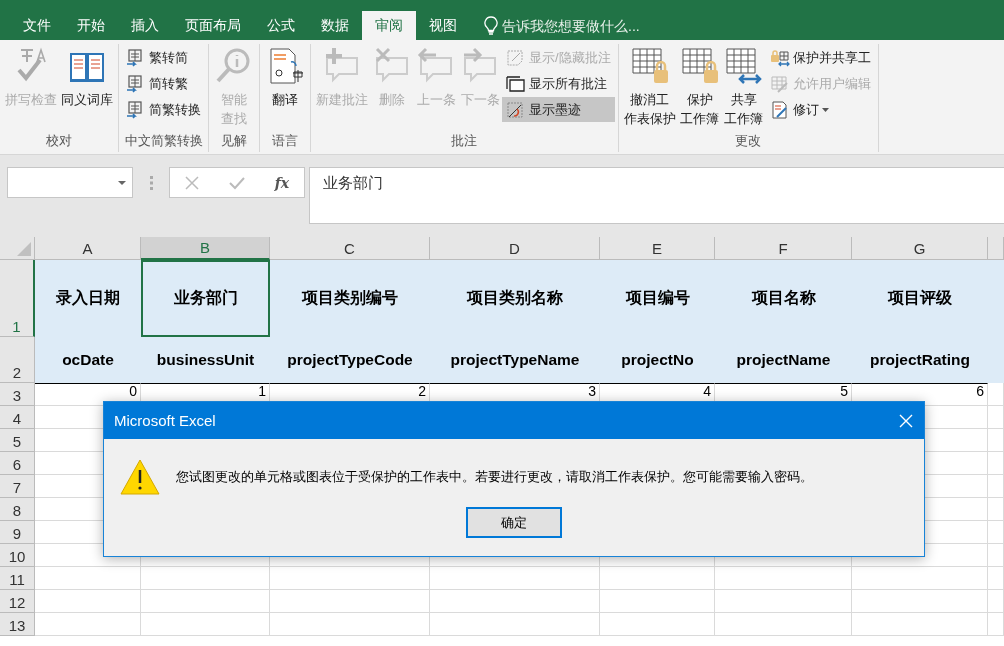 Image resolution: width=1004 pixels, height=646 pixels. Describe the element at coordinates (464, 141) in the screenshot. I see `group-label: 批注` at that location.